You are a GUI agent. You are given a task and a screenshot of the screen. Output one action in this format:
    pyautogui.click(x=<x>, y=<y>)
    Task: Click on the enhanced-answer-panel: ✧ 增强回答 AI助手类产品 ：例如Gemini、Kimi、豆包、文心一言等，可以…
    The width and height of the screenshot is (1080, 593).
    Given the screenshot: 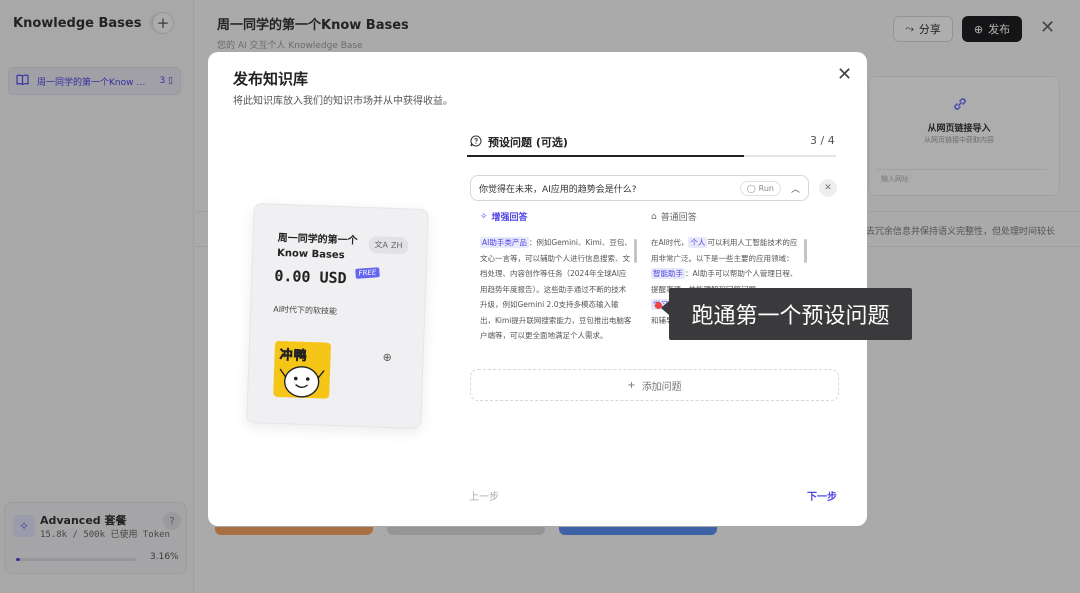 What is the action you would take?
    pyautogui.click(x=556, y=282)
    